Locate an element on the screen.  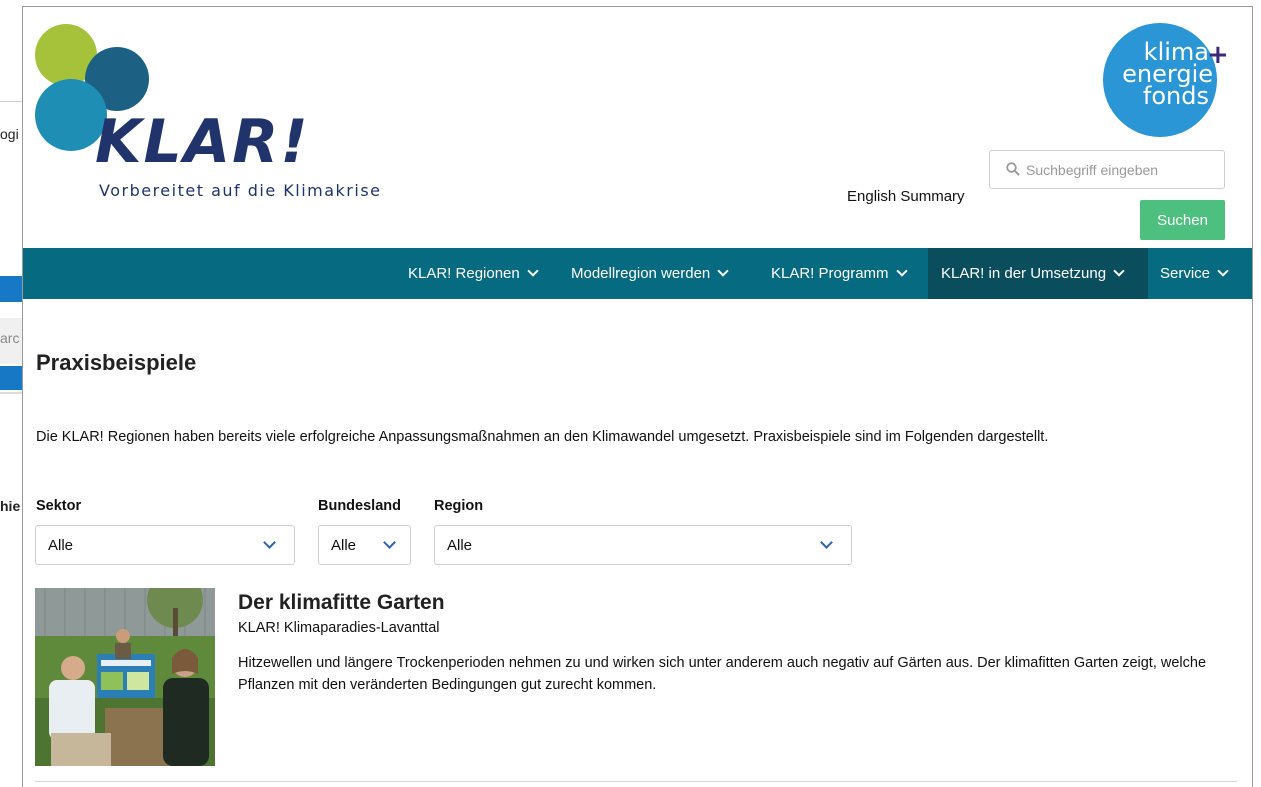
klimaenergiefonds-logo: klima energie fonds is located at coordinates (1160, 80).